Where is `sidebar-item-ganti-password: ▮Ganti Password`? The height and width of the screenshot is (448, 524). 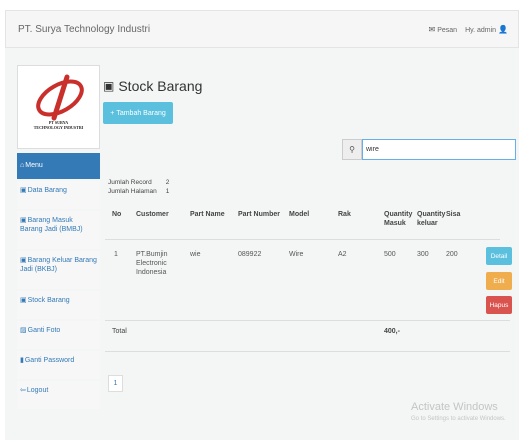
sidebar-item-ganti-password: ▮Ganti Password is located at coordinates (58, 365).